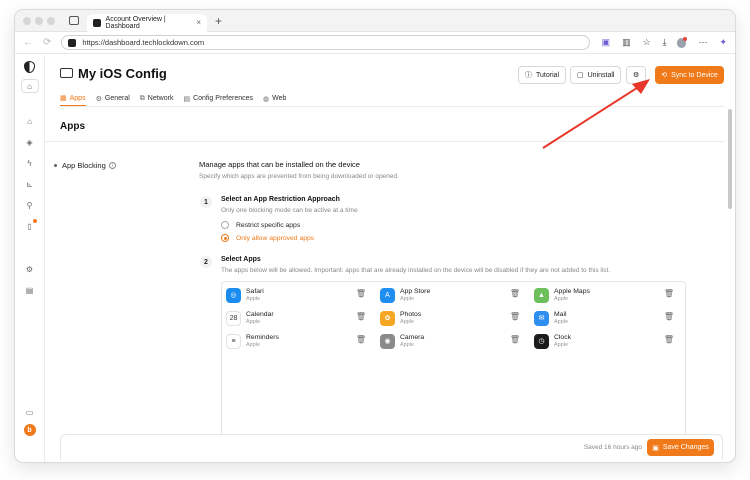 The height and width of the screenshot is (480, 750). What do you see at coordinates (30, 258) in the screenshot?
I see `sidebar: ⌂ ⌂ ◈ ϟ ⊾ ⚲ ▯ ⚙ ▤ ▭ b` at bounding box center [30, 258].